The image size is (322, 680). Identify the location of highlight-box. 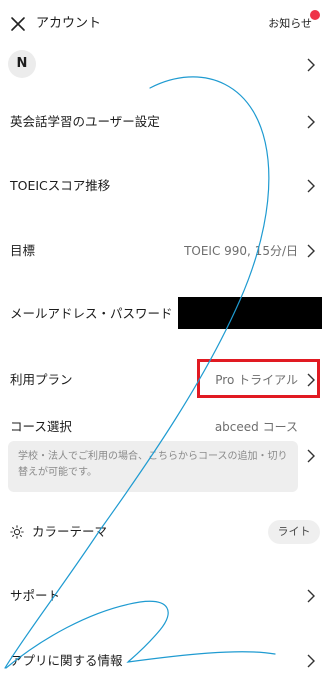
(258, 378).